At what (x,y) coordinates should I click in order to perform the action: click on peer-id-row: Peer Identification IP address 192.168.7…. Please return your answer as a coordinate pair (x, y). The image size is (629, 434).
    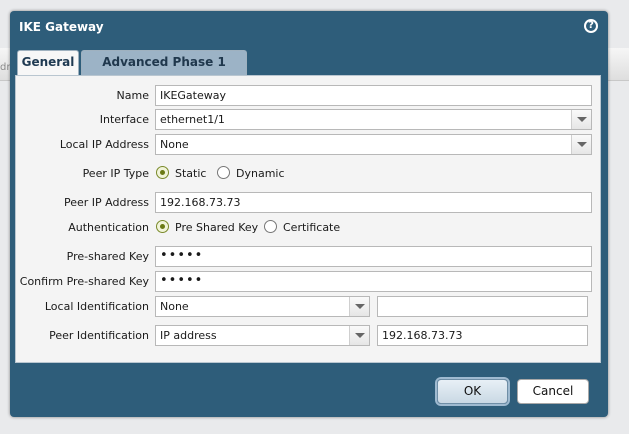
    Looking at the image, I should click on (308, 336).